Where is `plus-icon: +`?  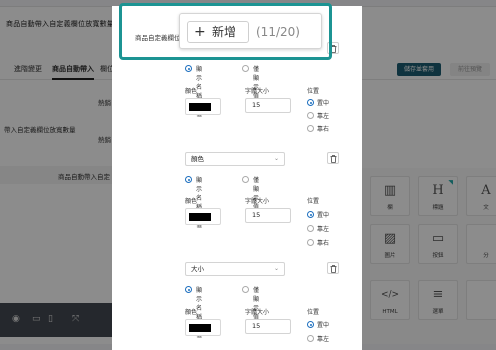
plus-icon: + is located at coordinates (200, 32).